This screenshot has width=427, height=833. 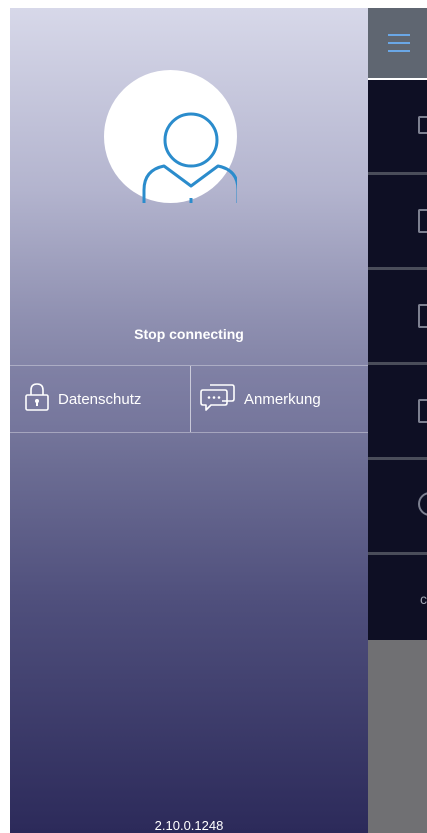 What do you see at coordinates (189, 825) in the screenshot?
I see `app-version: 2.10.0.1248` at bounding box center [189, 825].